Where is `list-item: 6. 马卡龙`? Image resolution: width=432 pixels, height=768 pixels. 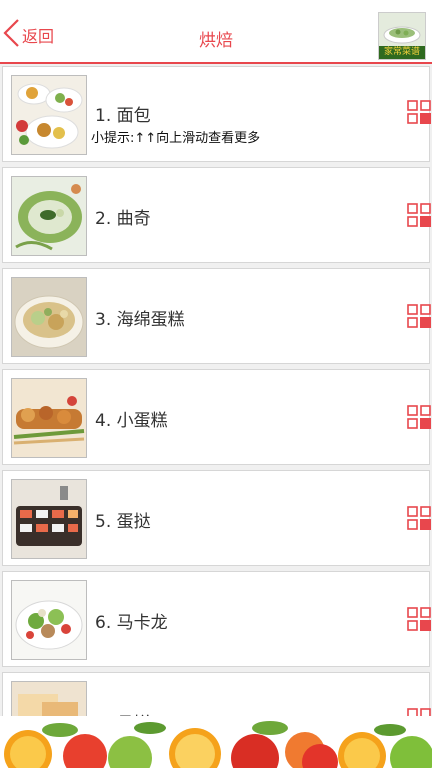 list-item: 6. 马卡龙 is located at coordinates (216, 619).